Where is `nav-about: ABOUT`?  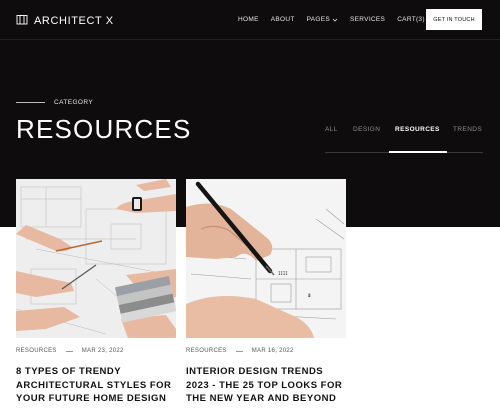
nav-about: ABOUT is located at coordinates (283, 19).